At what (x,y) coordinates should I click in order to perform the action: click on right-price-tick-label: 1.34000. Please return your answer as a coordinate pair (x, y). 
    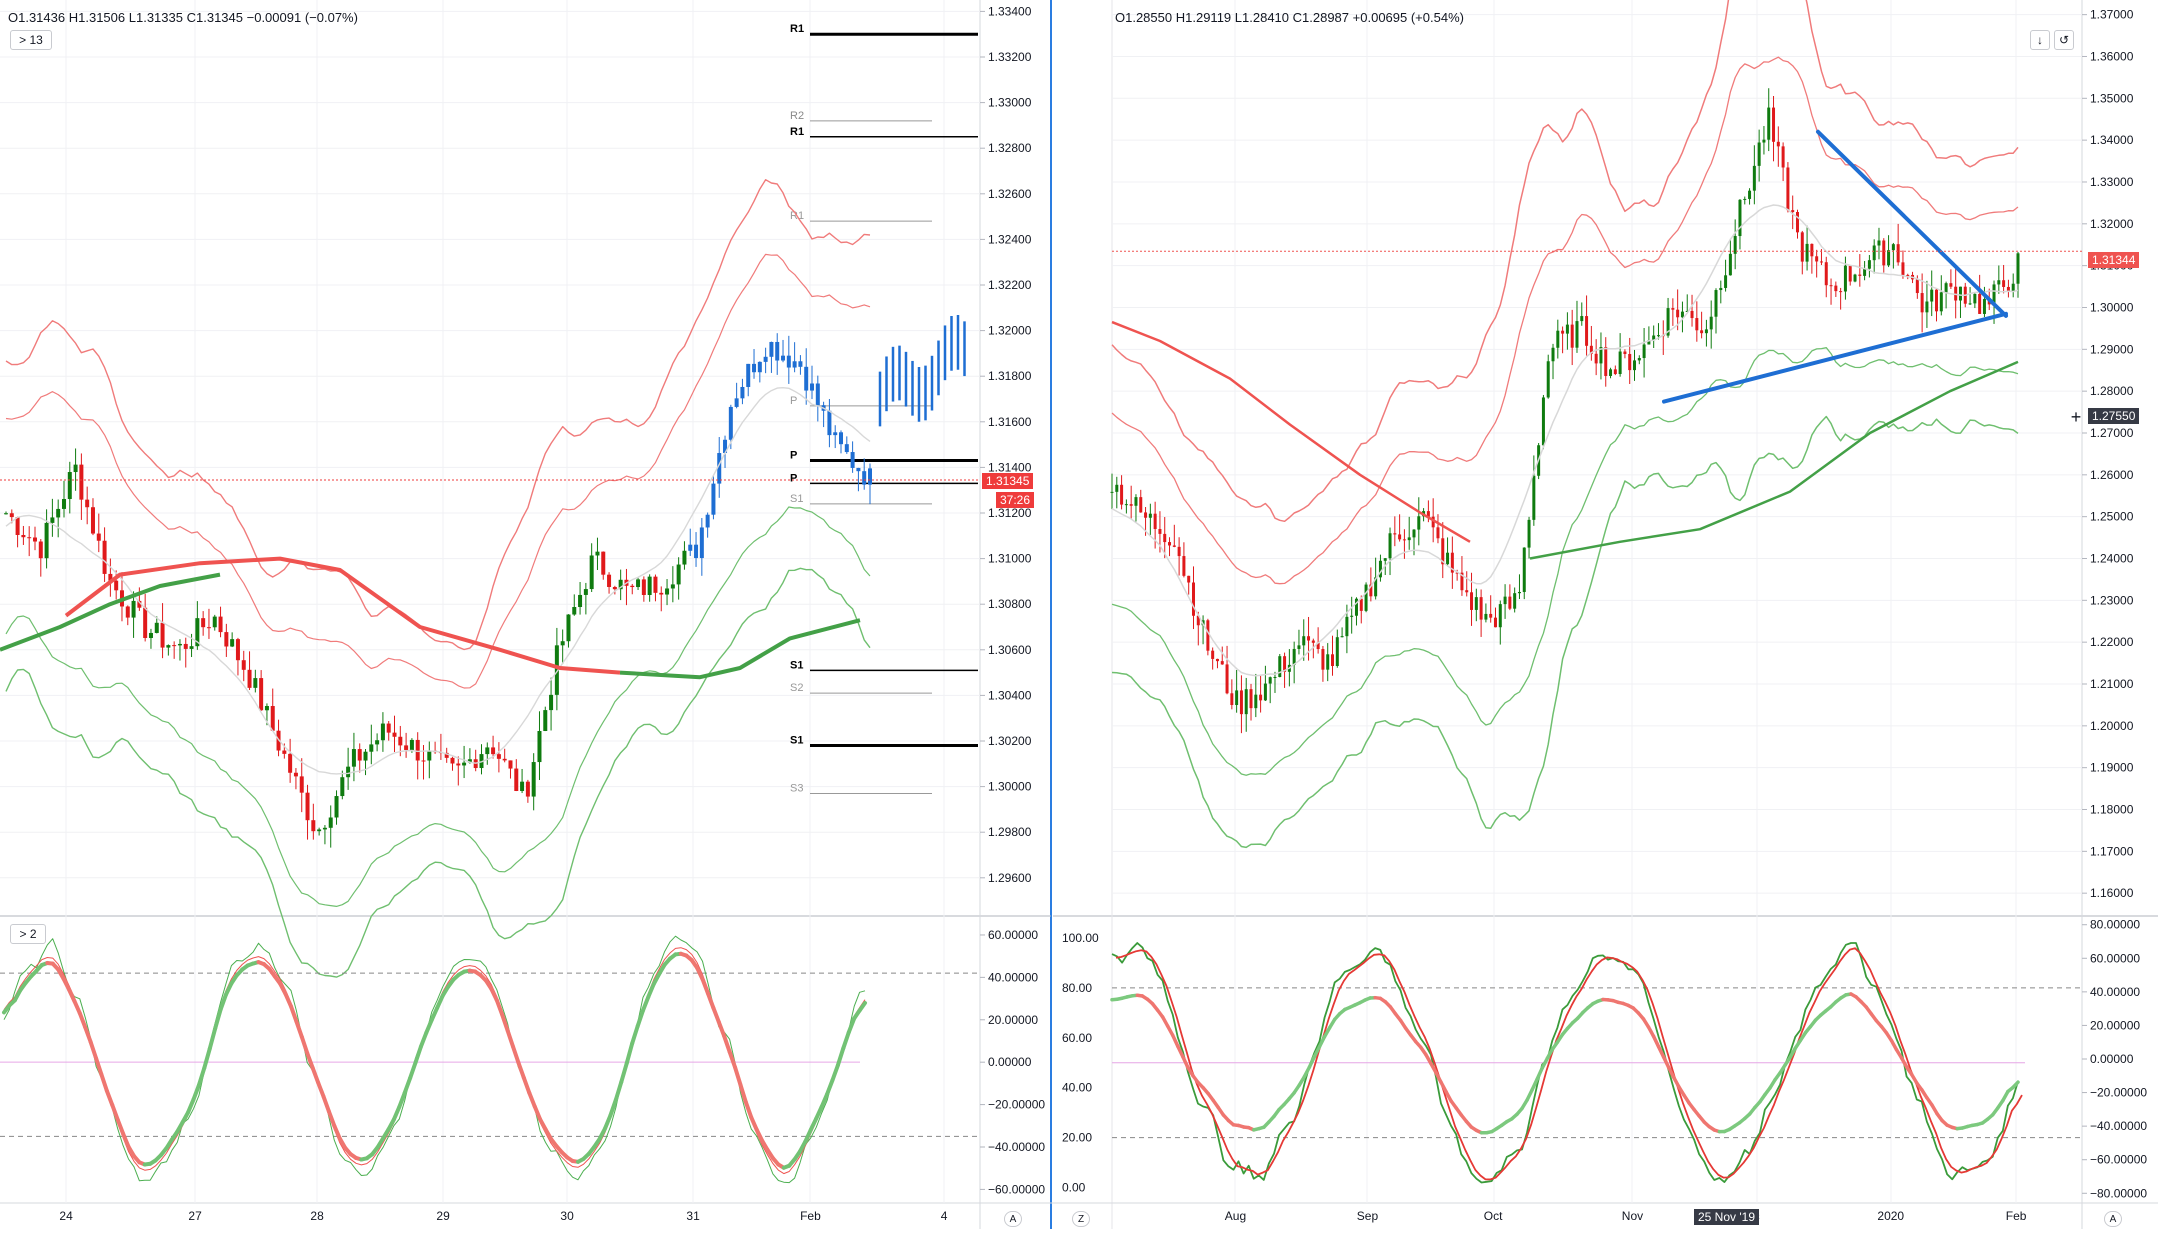
    Looking at the image, I should click on (2112, 140).